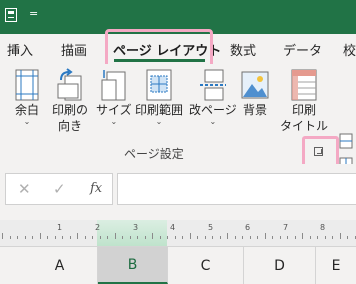 The image size is (356, 284). I want to click on breaks-icon, so click(213, 85).